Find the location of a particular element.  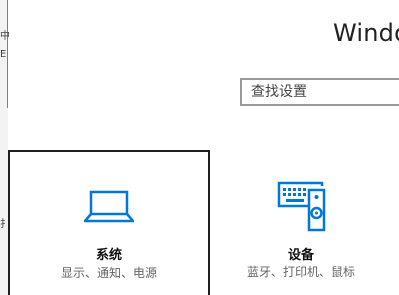

search-input is located at coordinates (325, 92).